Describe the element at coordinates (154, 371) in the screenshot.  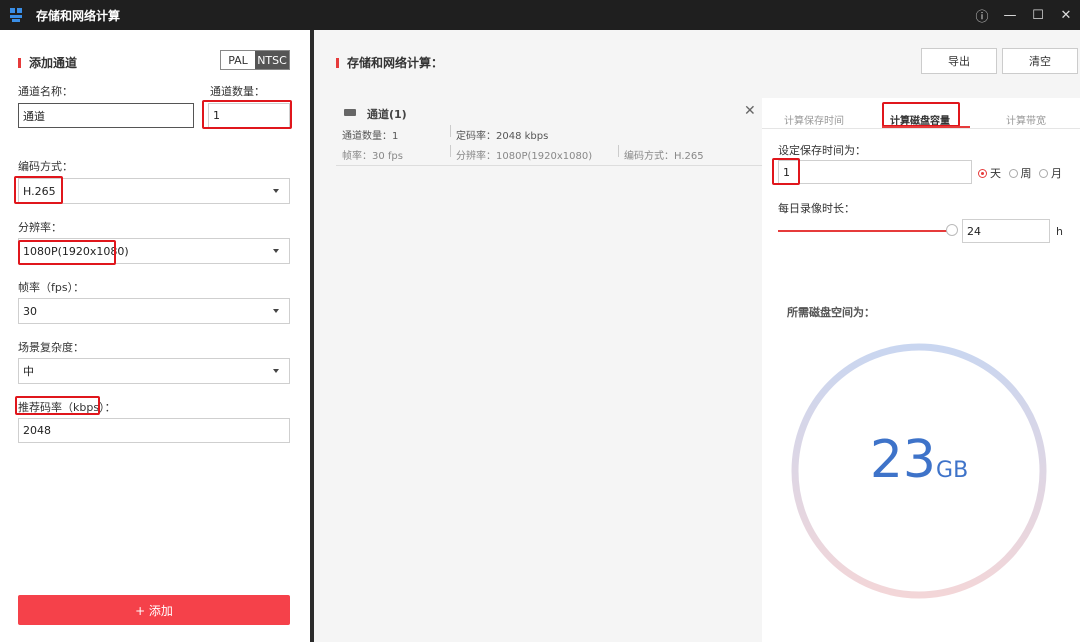
I see `complexity-select: 中` at that location.